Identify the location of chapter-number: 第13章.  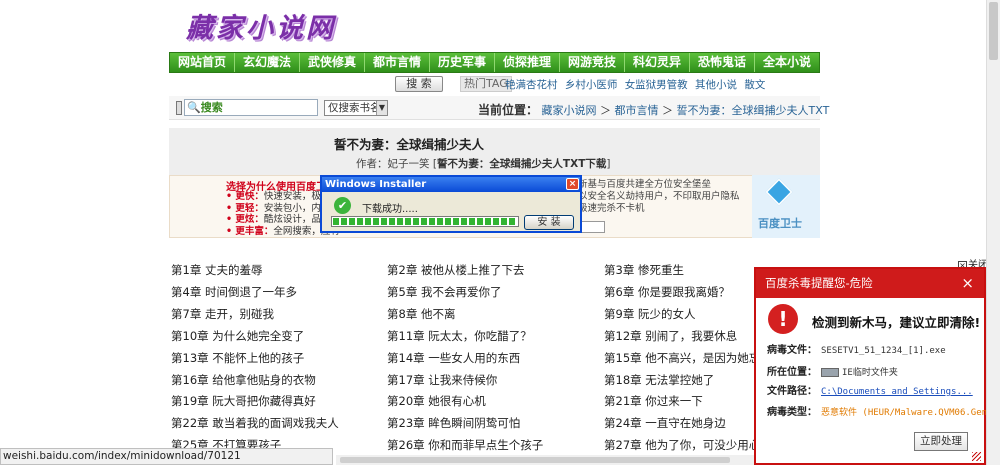
(190, 357).